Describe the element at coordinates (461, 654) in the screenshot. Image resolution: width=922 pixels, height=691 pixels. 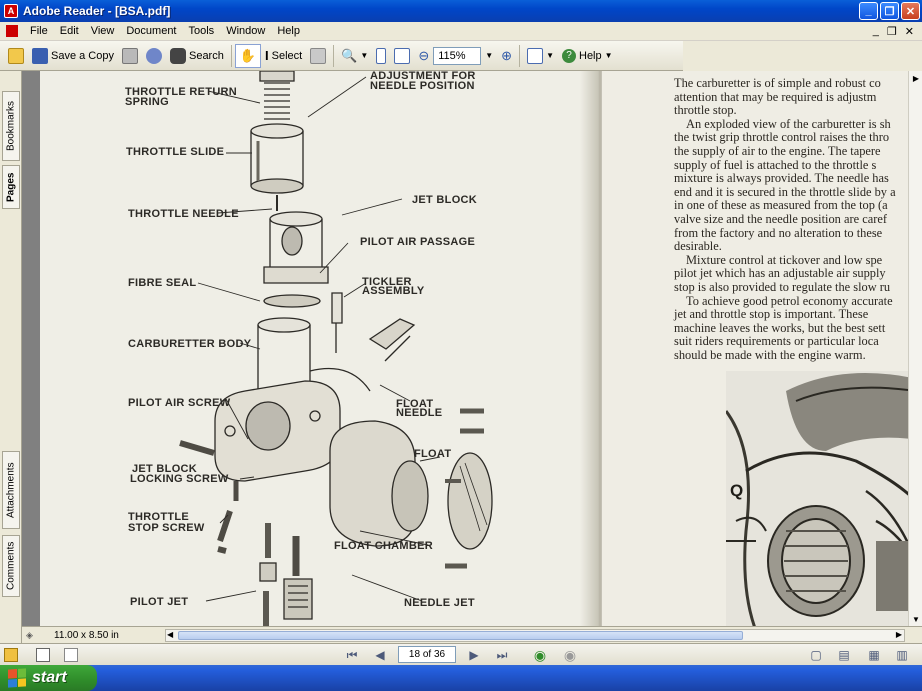
I see `navigation-bar: ⏮ ◀ 18 of 36 ▶ ⏭ ◉ ◉ ▢ ▤ ▦ ▥` at that location.